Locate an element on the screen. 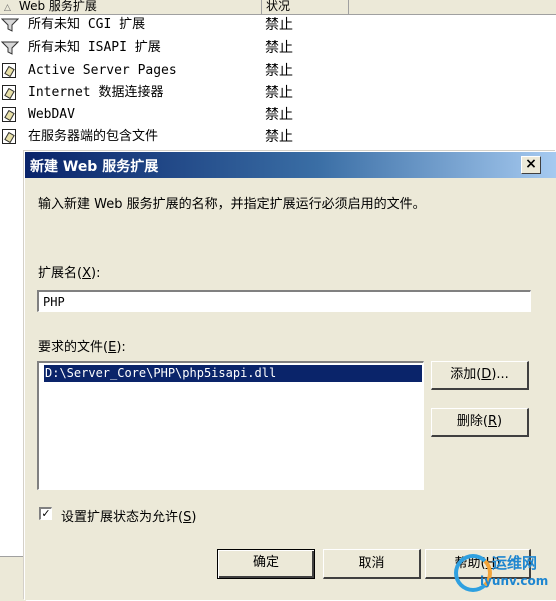 Image resolution: width=556 pixels, height=601 pixels. column-header-status: 状况 is located at coordinates (305, 7).